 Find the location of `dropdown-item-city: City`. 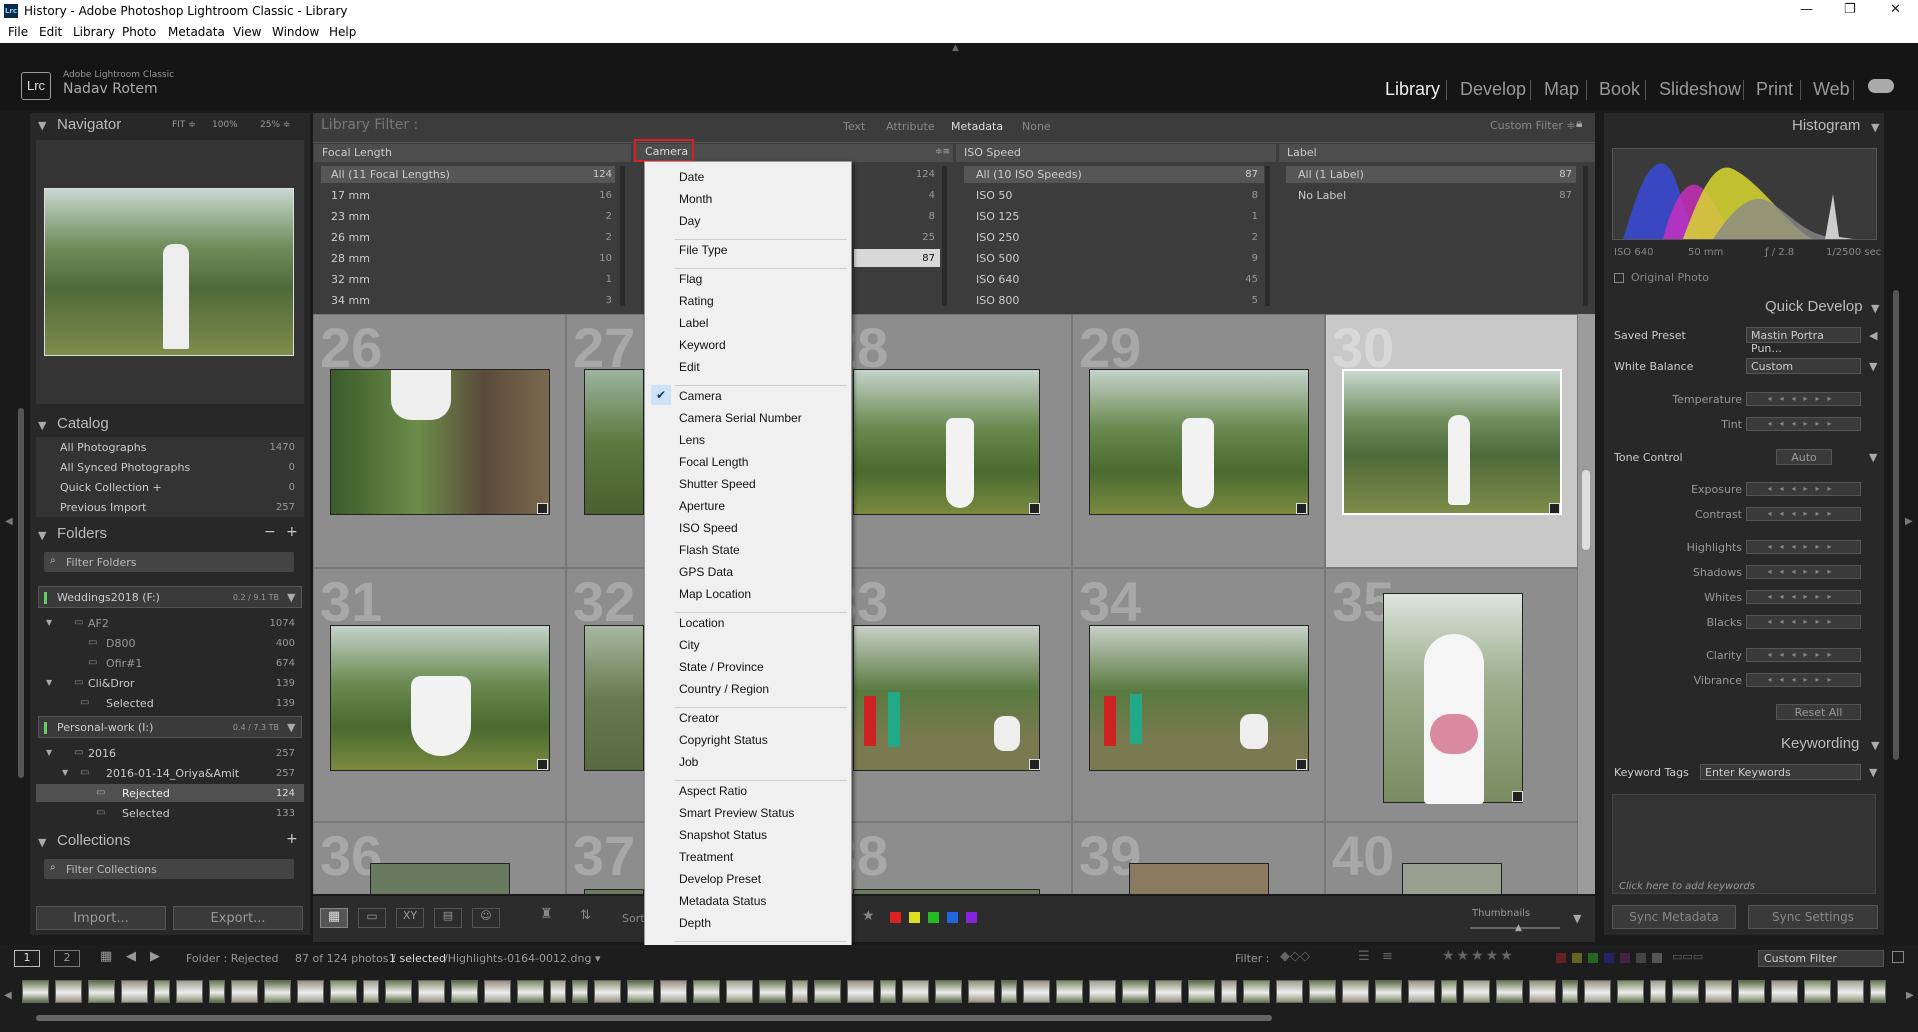

dropdown-item-city: City is located at coordinates (689, 645).